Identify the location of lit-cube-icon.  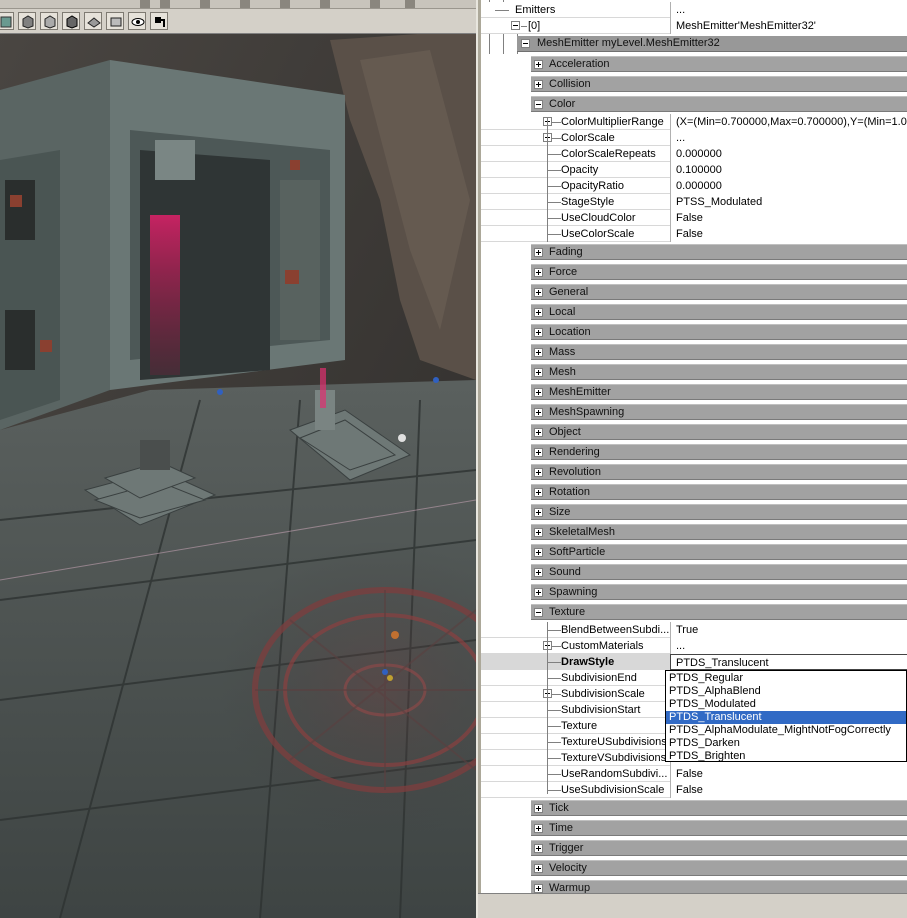
(49, 21).